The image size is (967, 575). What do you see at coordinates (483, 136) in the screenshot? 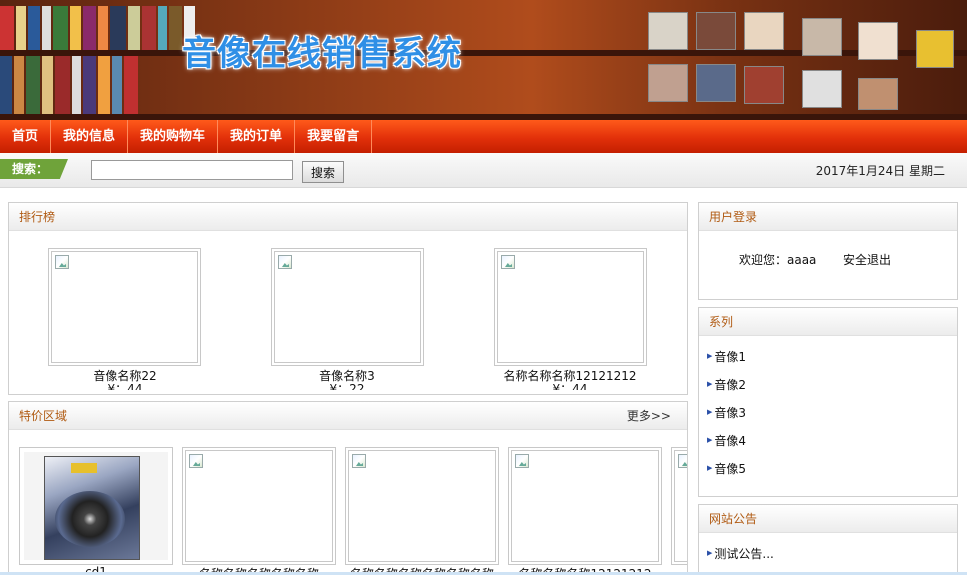
I see `main-nav: 首页 我的信息 我的购物车 我的订单 我要留言` at bounding box center [483, 136].